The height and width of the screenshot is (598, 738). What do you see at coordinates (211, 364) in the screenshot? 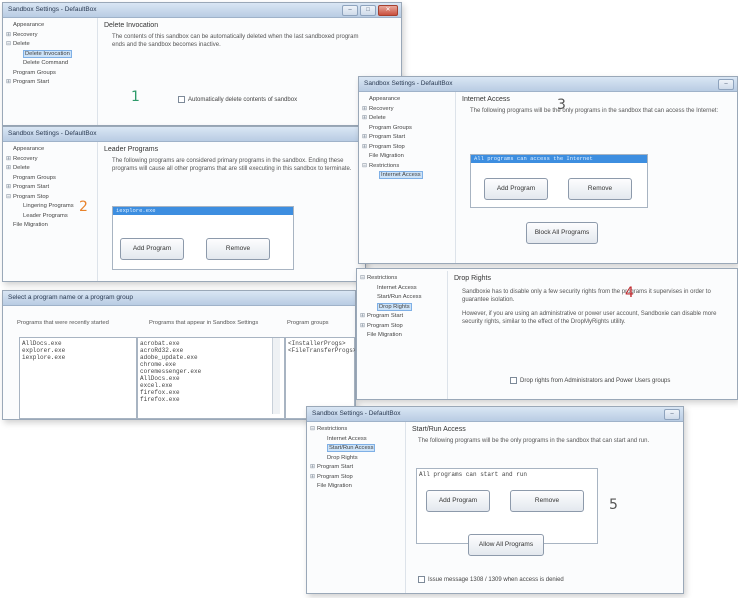
I see `list-item: chrome.exe` at bounding box center [211, 364].